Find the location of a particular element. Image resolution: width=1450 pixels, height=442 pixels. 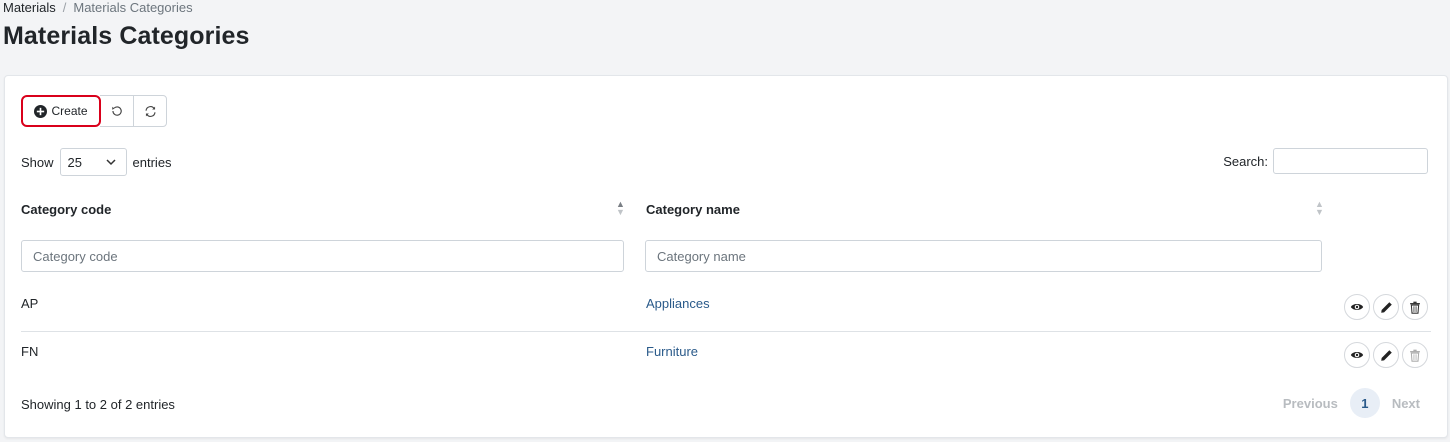

length-control: Show 25 entries is located at coordinates (96, 162).